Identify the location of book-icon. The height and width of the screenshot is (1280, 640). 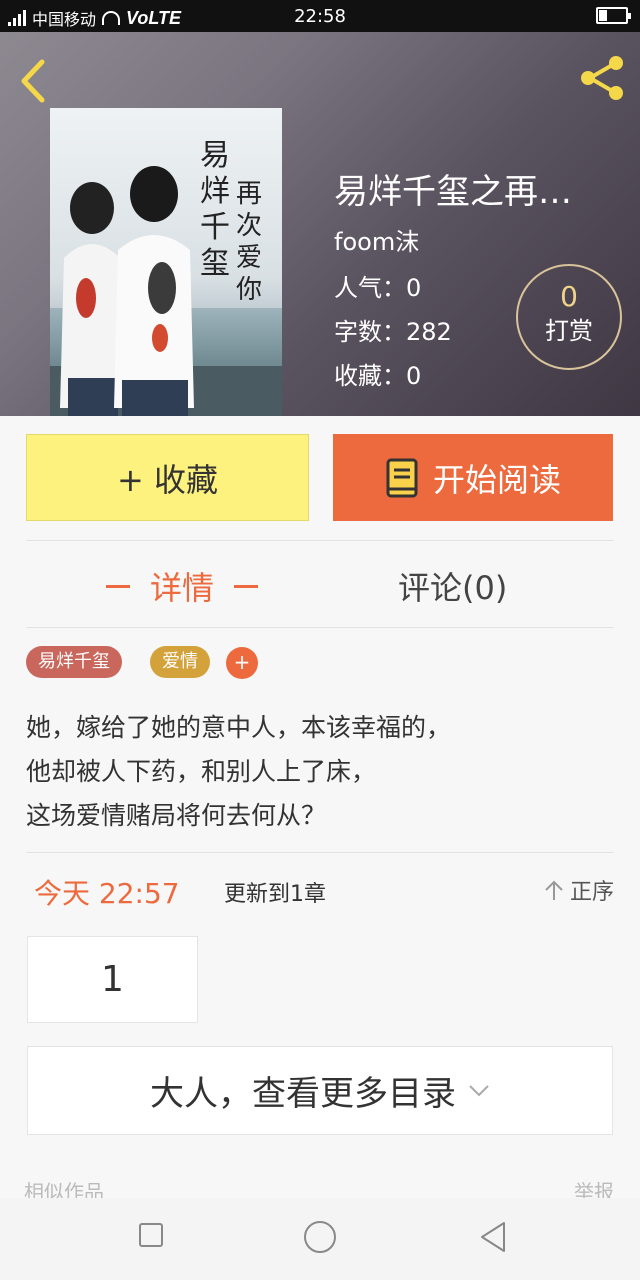
(402, 477).